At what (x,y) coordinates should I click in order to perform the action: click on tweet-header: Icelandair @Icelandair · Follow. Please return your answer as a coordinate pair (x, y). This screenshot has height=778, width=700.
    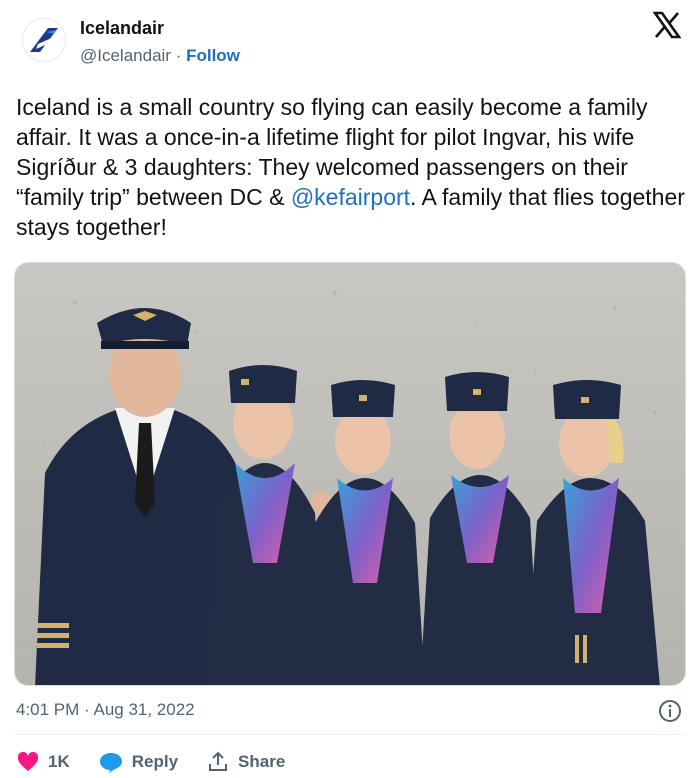
    Looking at the image, I should click on (350, 40).